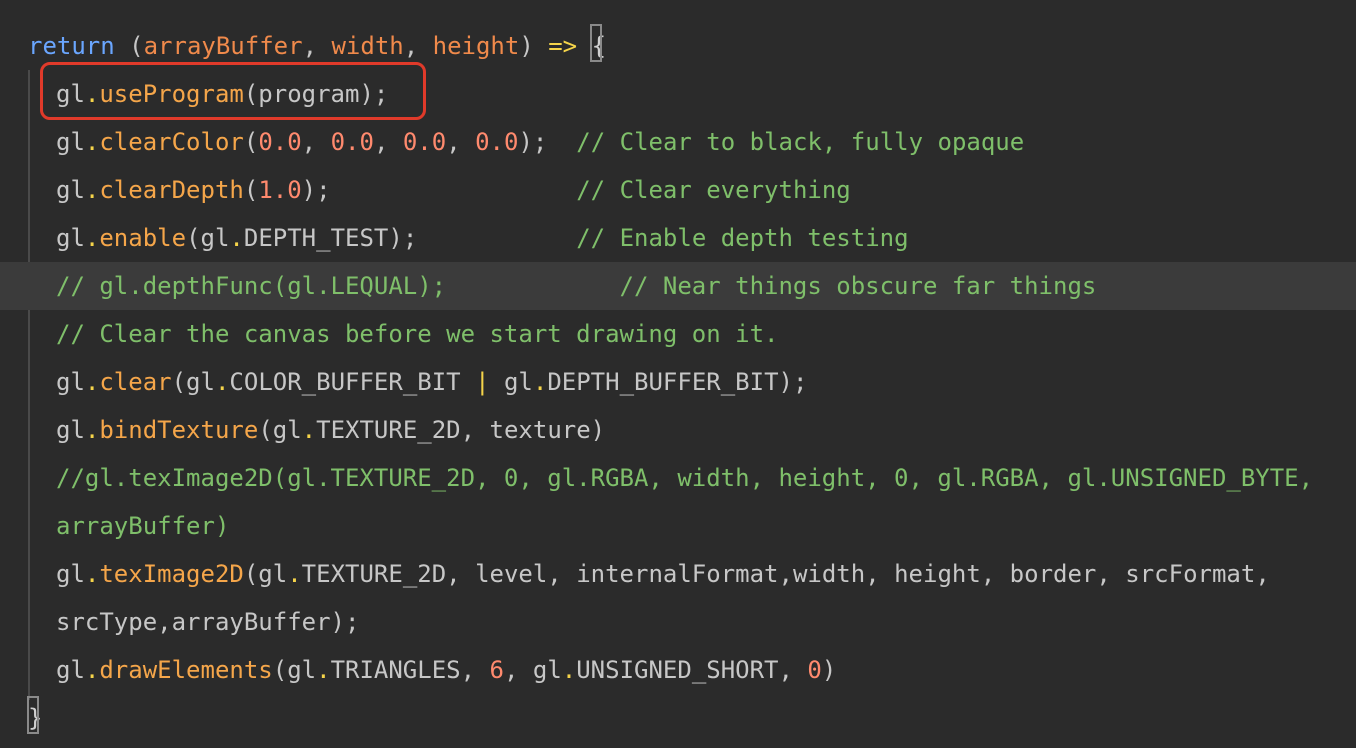 The width and height of the screenshot is (1356, 748). What do you see at coordinates (713, 190) in the screenshot?
I see `code-token: // Clear everything` at bounding box center [713, 190].